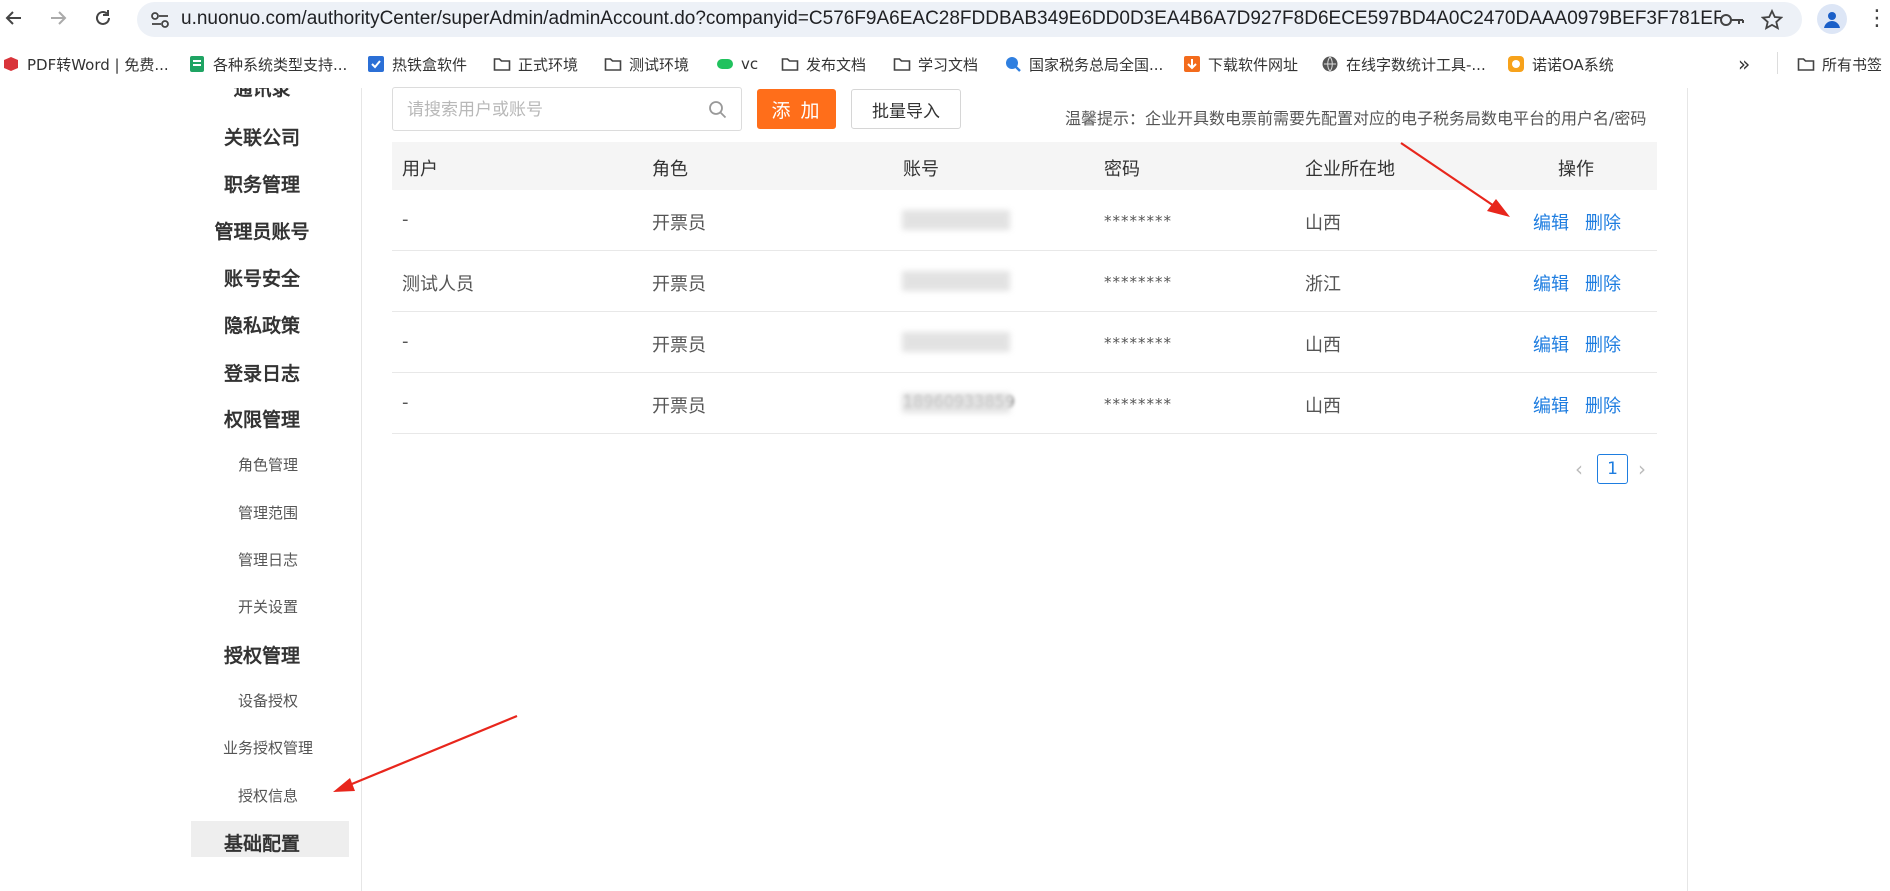 The image size is (1890, 891). I want to click on site-info-icon, so click(160, 20).